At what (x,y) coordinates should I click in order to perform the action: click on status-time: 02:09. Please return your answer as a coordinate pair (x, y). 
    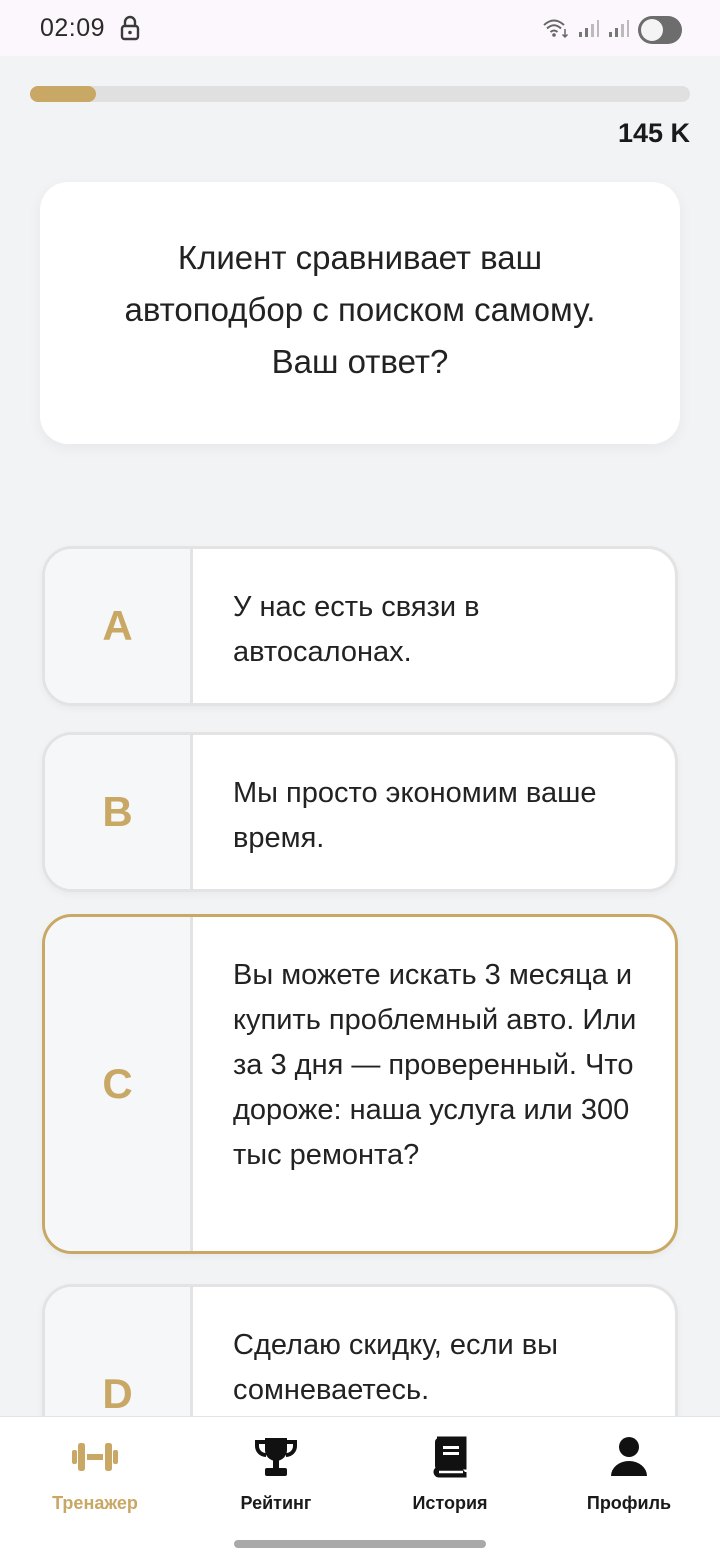
    Looking at the image, I should click on (73, 27).